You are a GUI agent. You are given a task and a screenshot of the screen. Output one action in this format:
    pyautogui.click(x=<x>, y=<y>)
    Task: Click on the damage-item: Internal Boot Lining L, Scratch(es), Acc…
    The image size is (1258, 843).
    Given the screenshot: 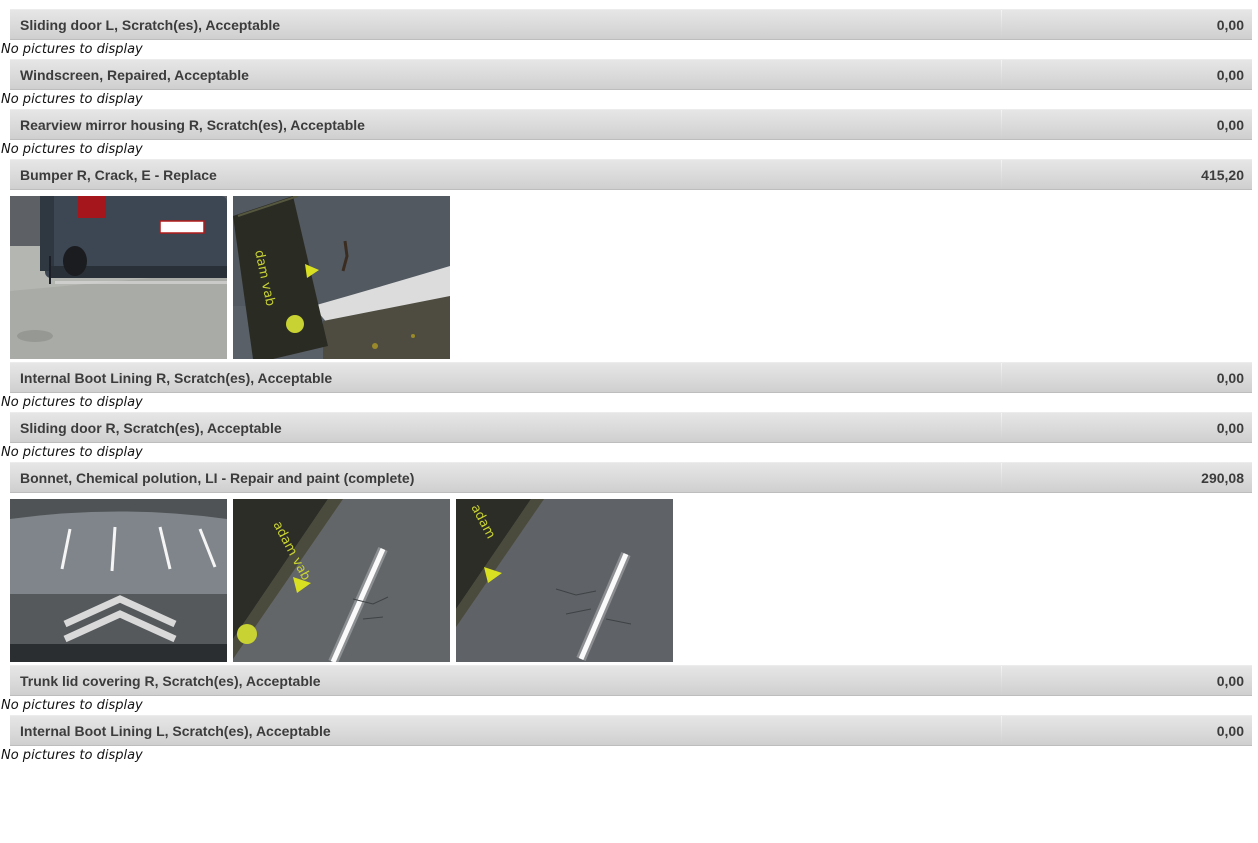 What is the action you would take?
    pyautogui.click(x=626, y=740)
    